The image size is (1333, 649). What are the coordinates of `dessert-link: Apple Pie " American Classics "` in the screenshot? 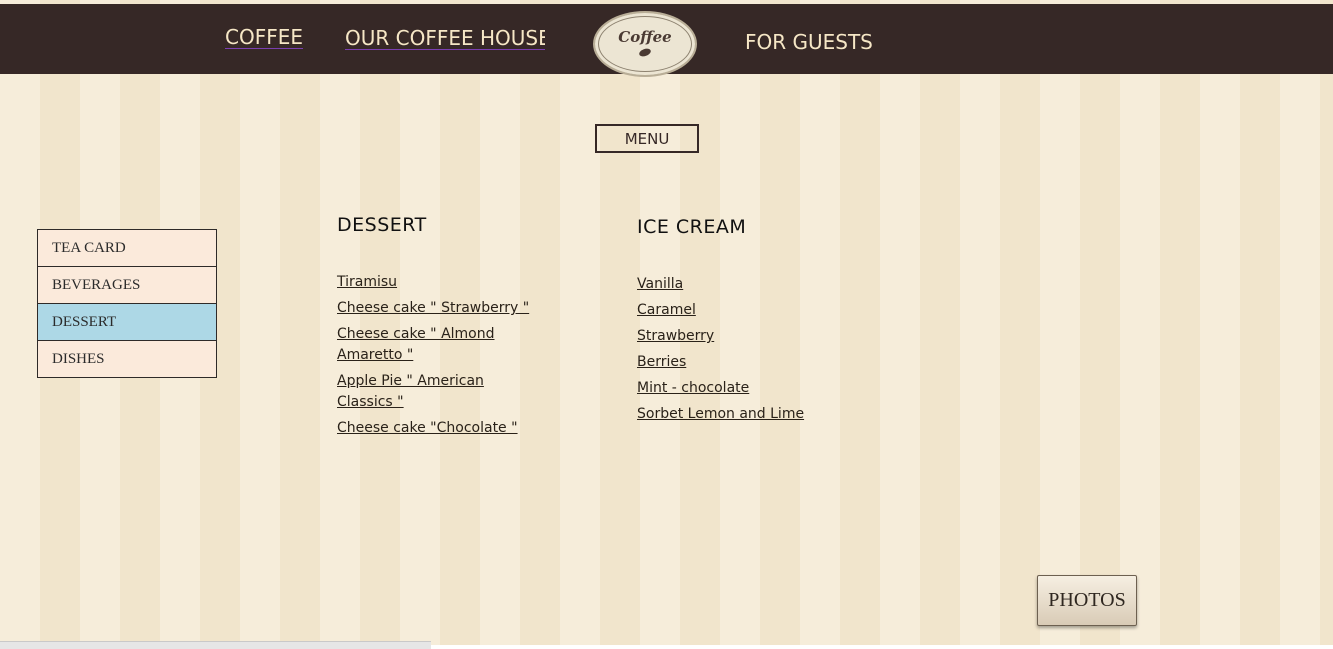 It's located at (422, 392).